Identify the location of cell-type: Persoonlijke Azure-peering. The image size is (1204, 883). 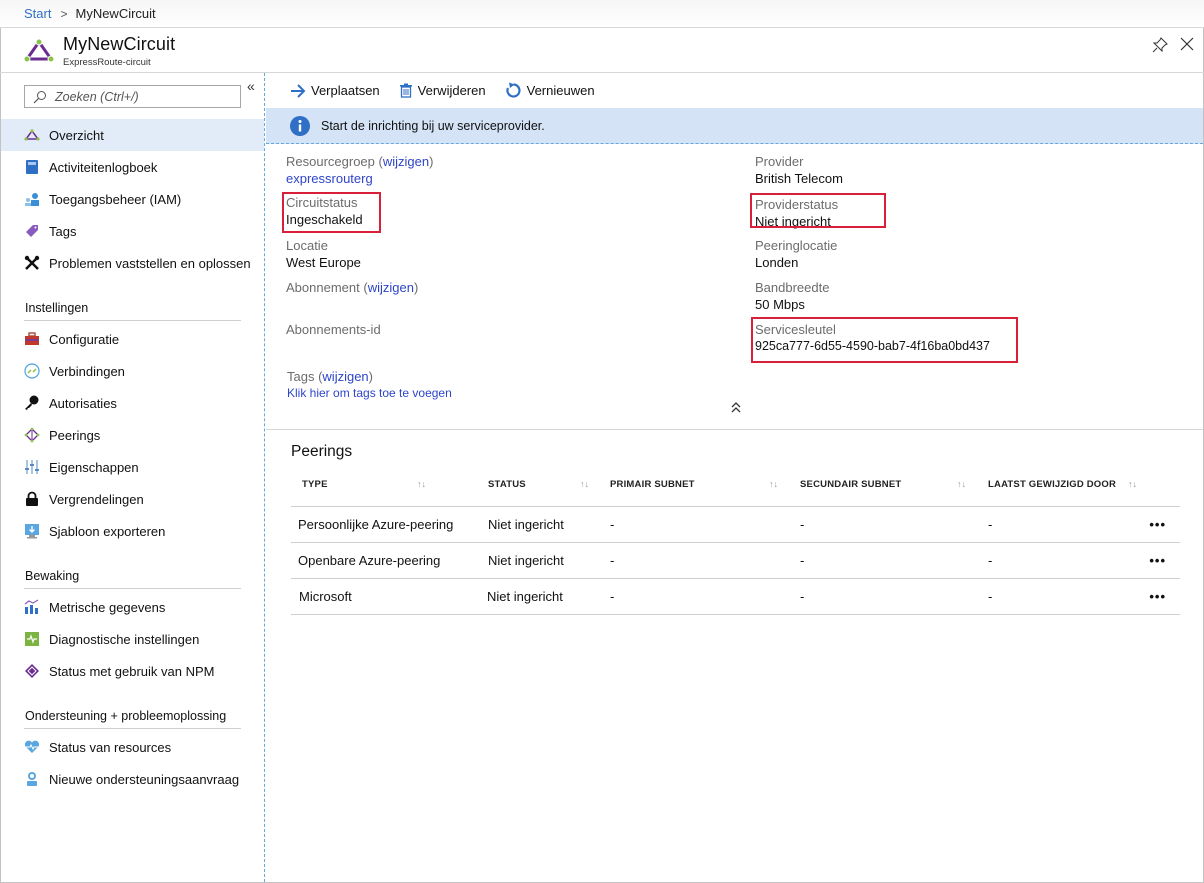
(375, 524).